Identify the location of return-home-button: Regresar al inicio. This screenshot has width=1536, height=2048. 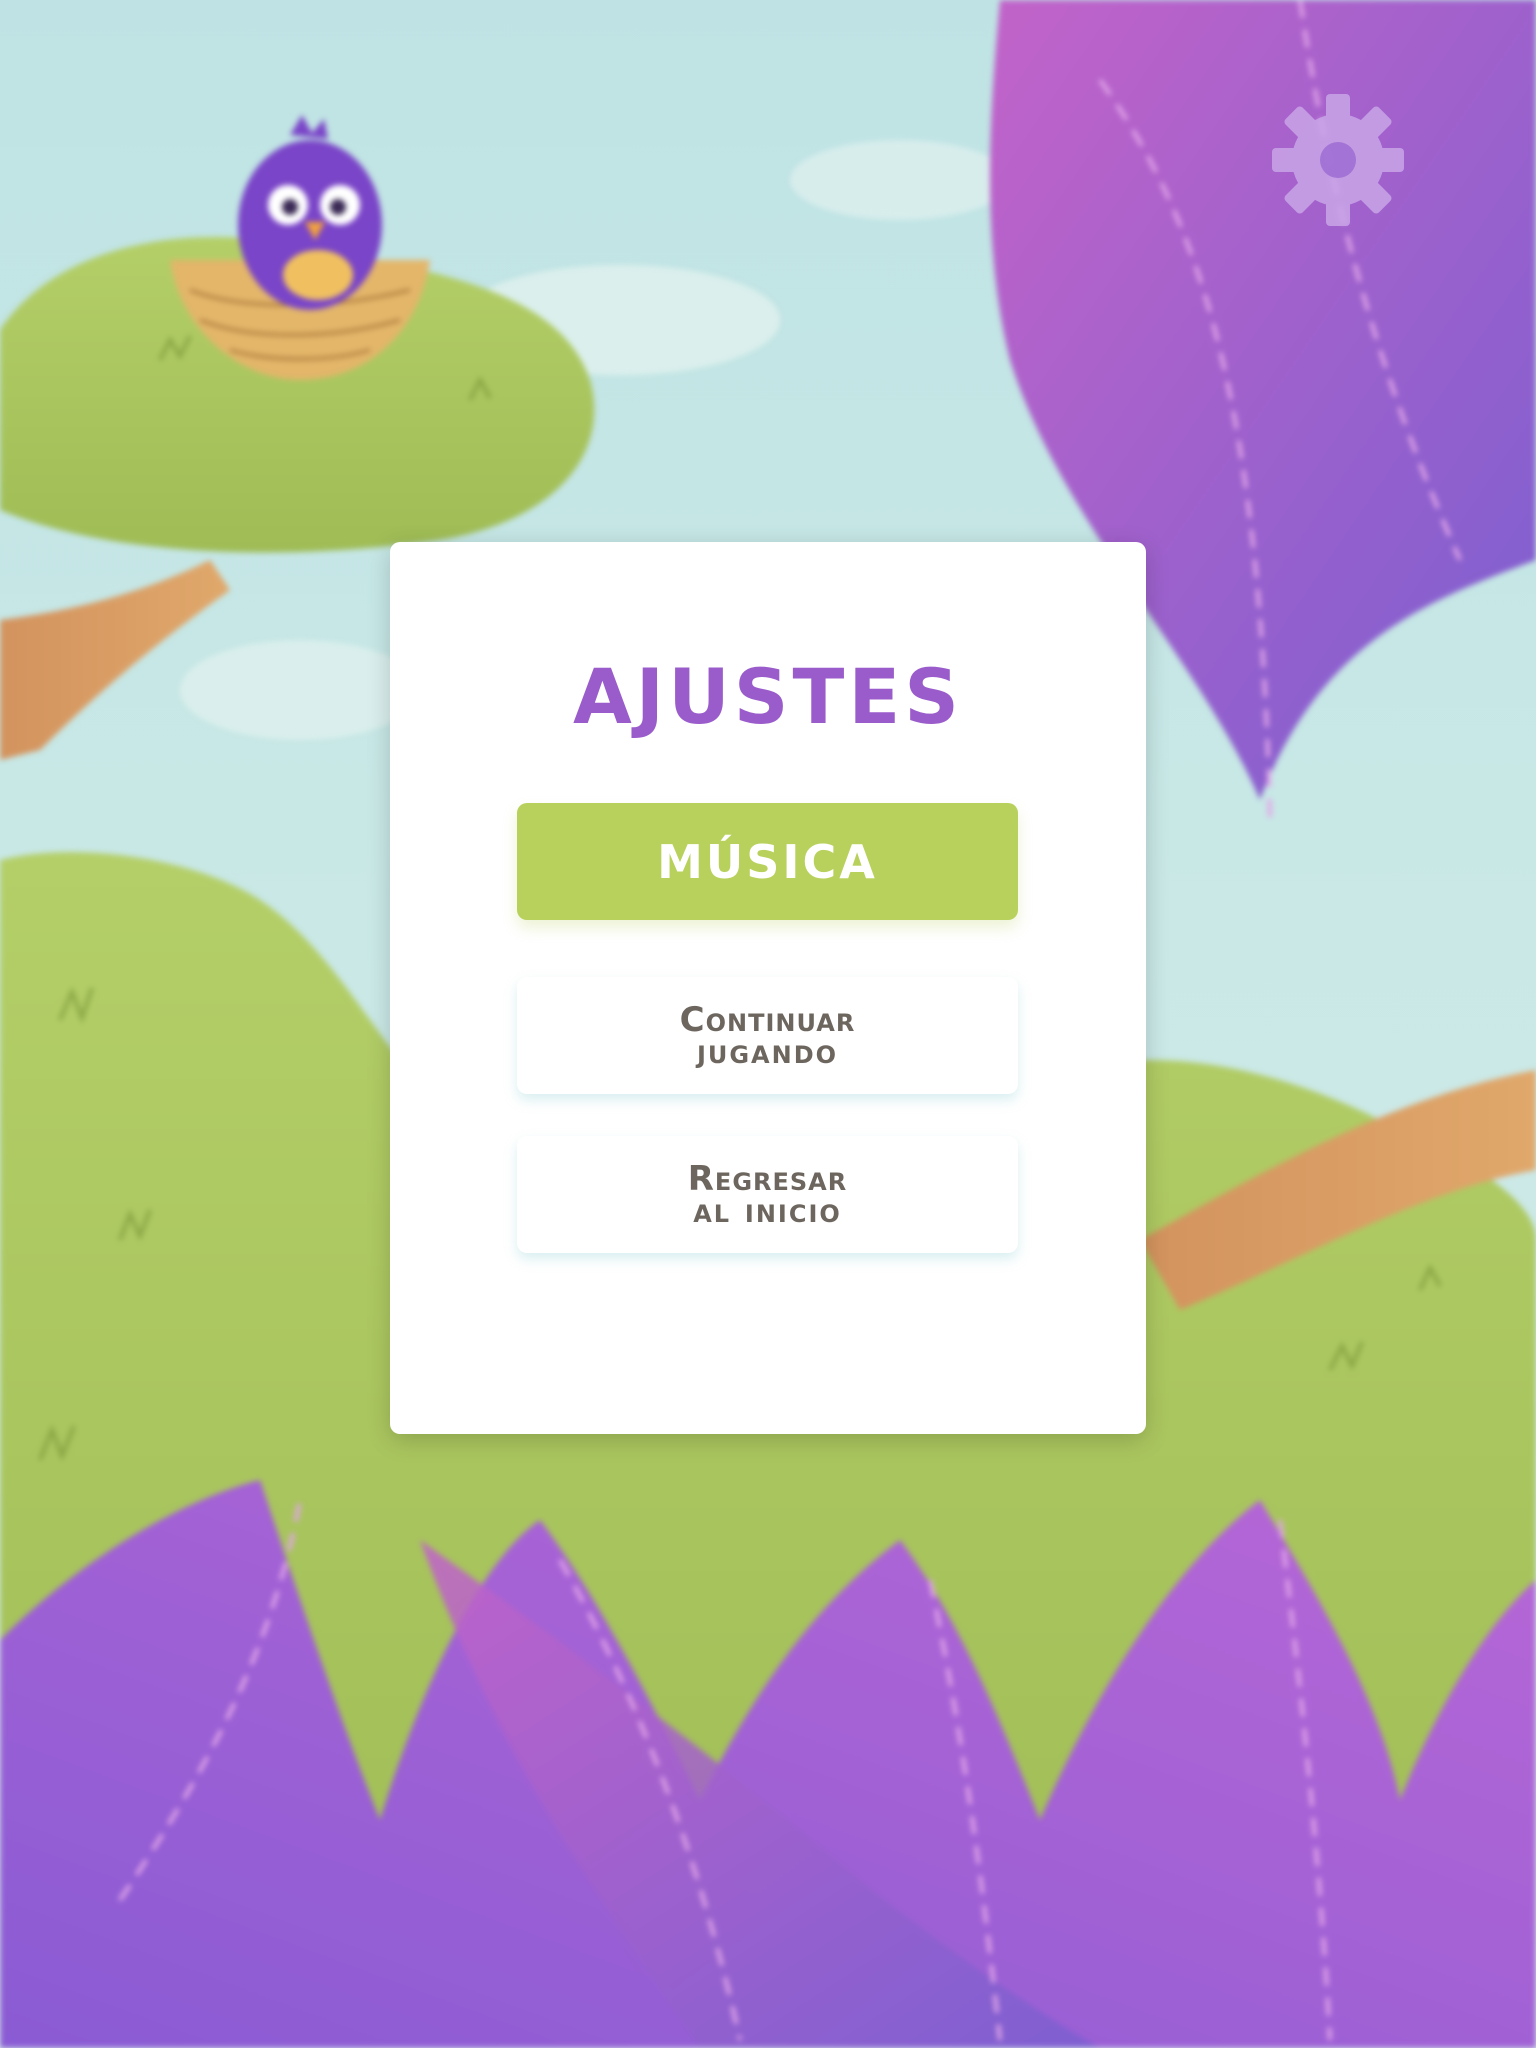
(767, 1194).